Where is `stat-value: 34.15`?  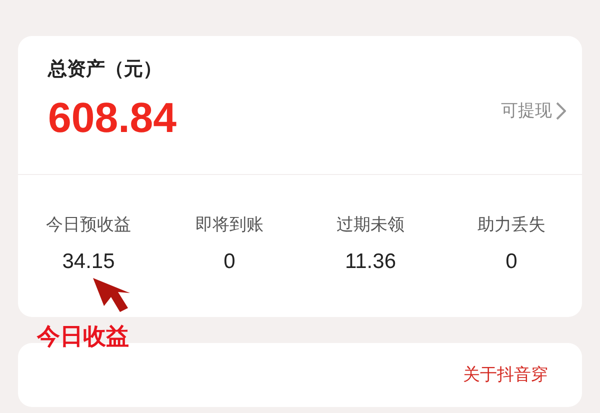 stat-value: 34.15 is located at coordinates (88, 261).